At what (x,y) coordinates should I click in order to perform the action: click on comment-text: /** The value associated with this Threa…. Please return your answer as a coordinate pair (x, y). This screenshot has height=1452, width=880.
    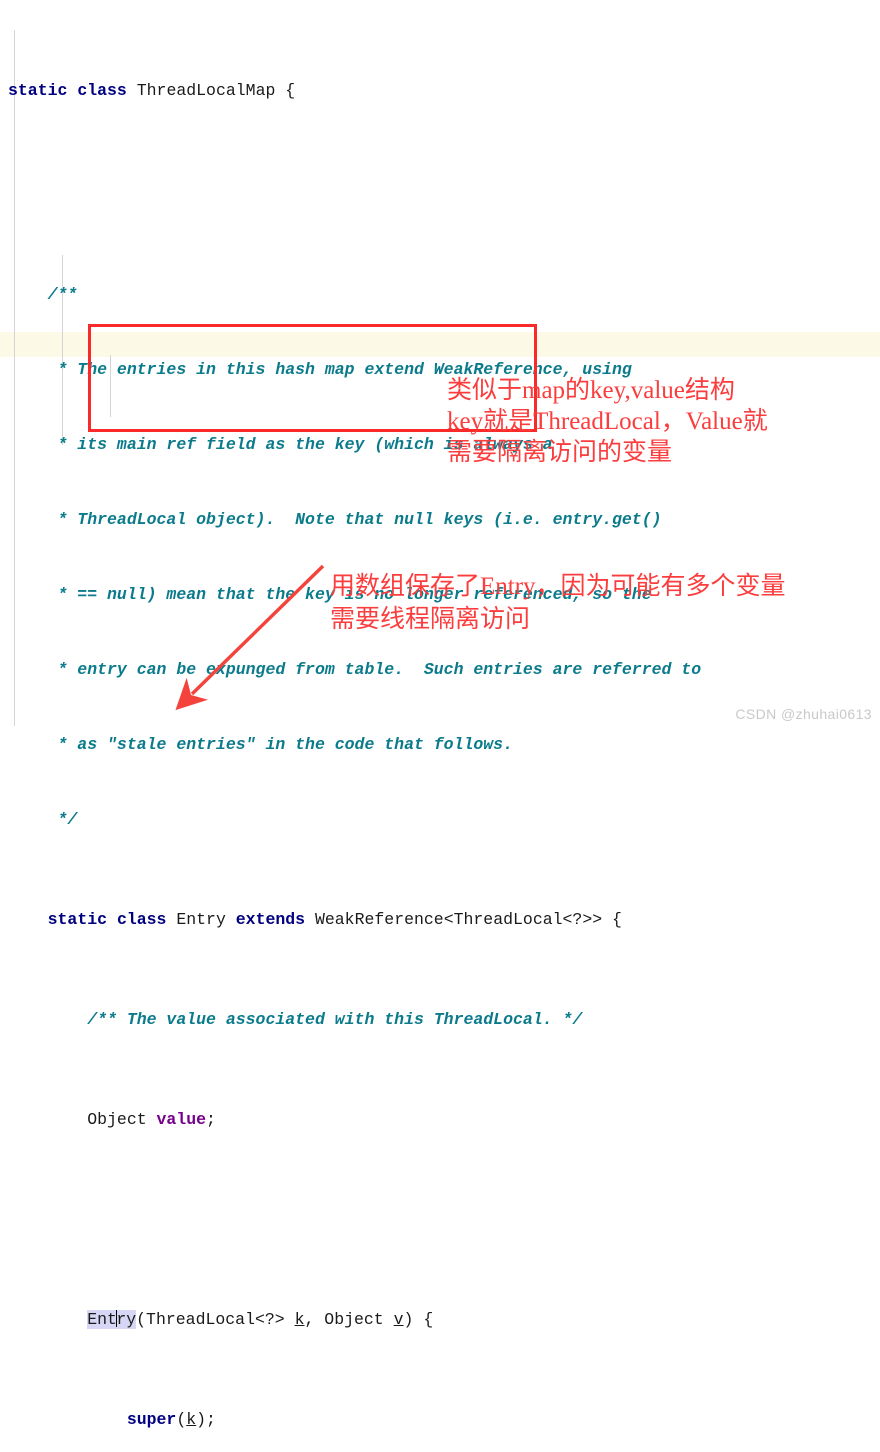
    Looking at the image, I should click on (295, 1019).